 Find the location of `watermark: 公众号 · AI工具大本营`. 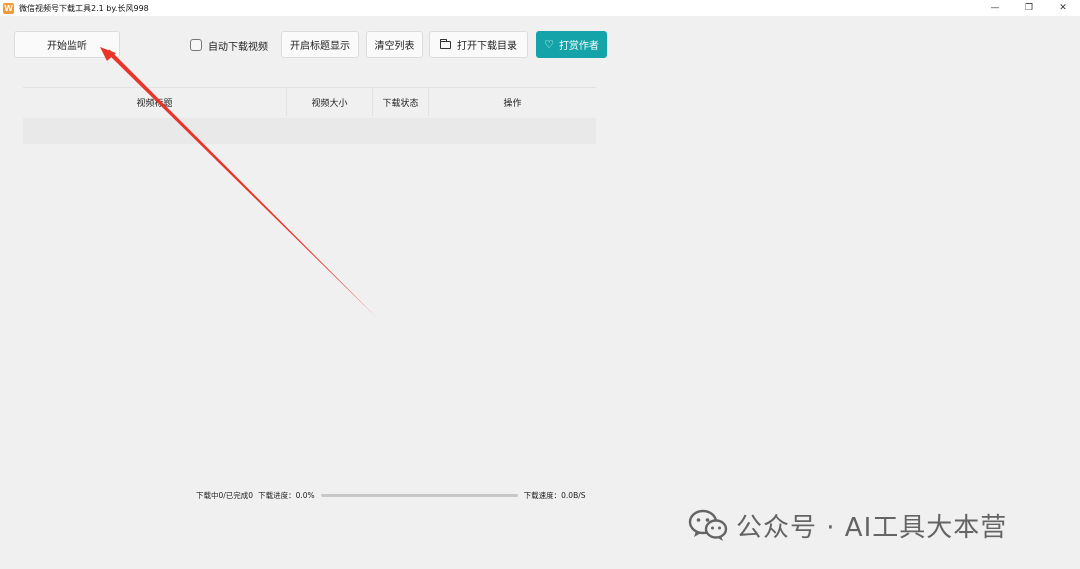

watermark: 公众号 · AI工具大本营 is located at coordinates (848, 525).